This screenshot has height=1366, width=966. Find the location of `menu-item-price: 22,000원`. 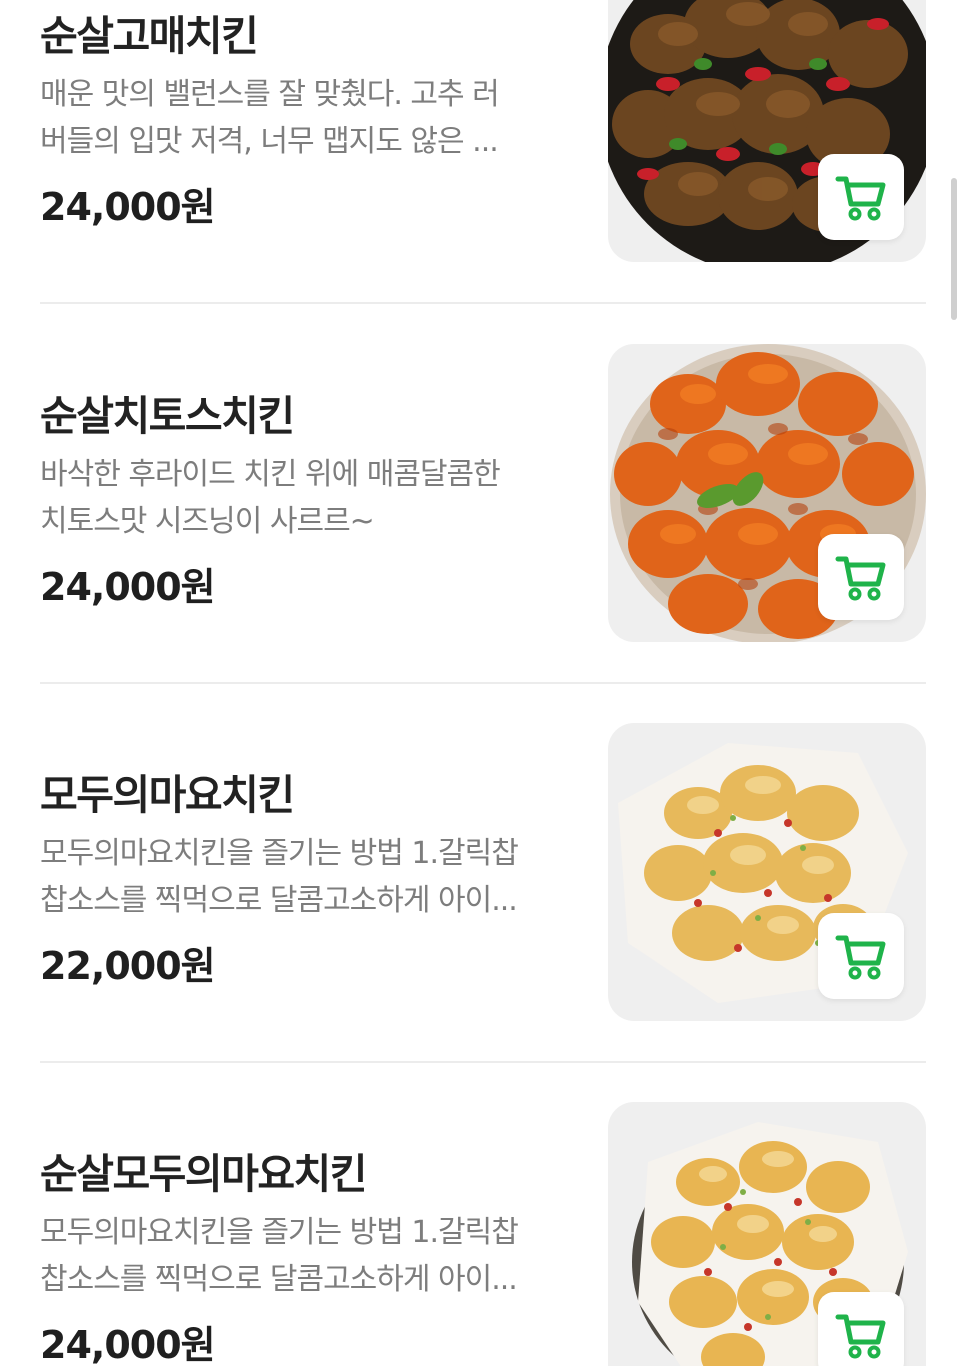

menu-item-price: 22,000원 is located at coordinates (128, 966).